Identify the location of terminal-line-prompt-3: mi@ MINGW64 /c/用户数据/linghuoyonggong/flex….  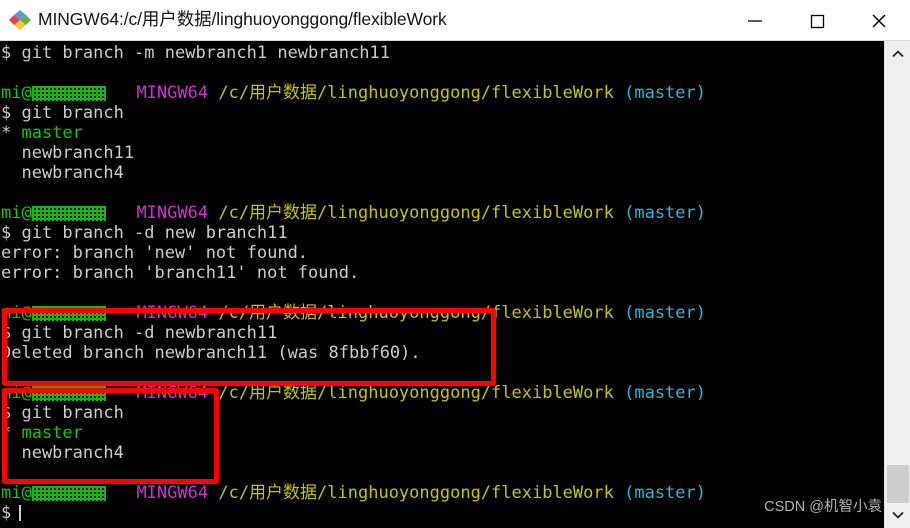
(442, 313).